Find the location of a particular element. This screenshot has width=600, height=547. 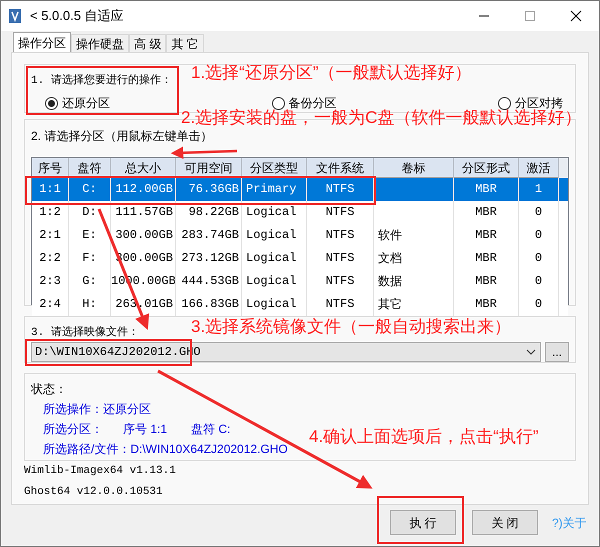

action-button: 执 行 is located at coordinates (423, 522).